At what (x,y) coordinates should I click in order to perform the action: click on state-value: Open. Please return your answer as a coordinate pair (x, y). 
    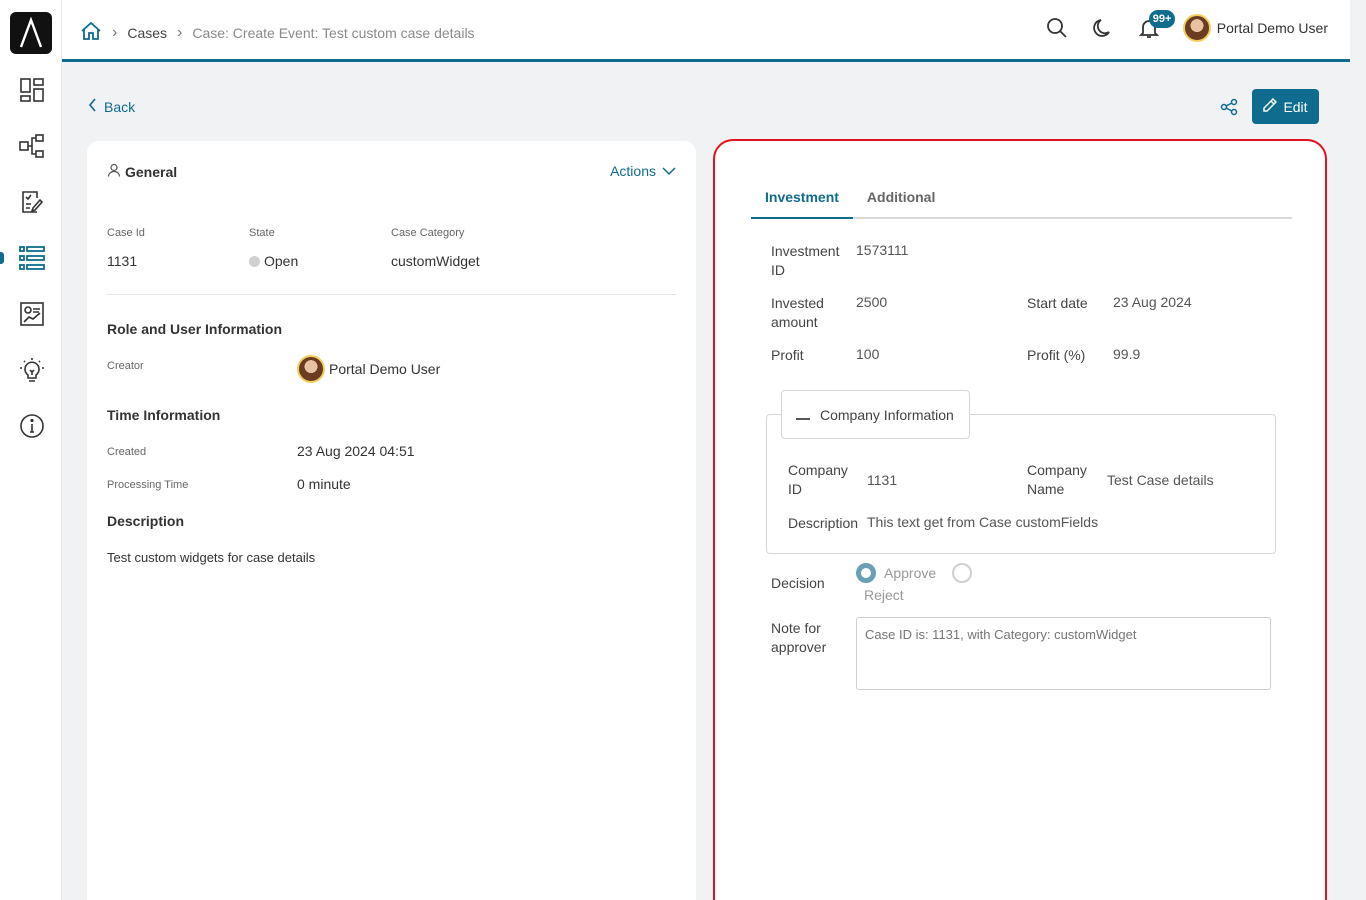
    Looking at the image, I should click on (273, 261).